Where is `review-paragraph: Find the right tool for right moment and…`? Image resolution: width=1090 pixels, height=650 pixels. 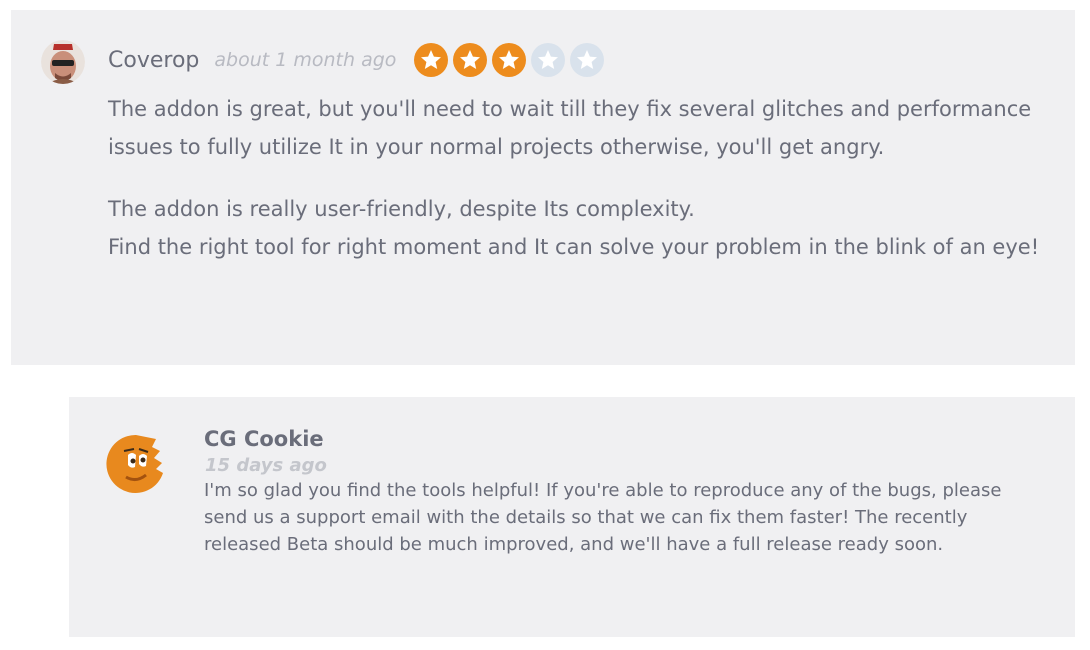
review-paragraph: Find the right tool for right moment and… is located at coordinates (574, 247).